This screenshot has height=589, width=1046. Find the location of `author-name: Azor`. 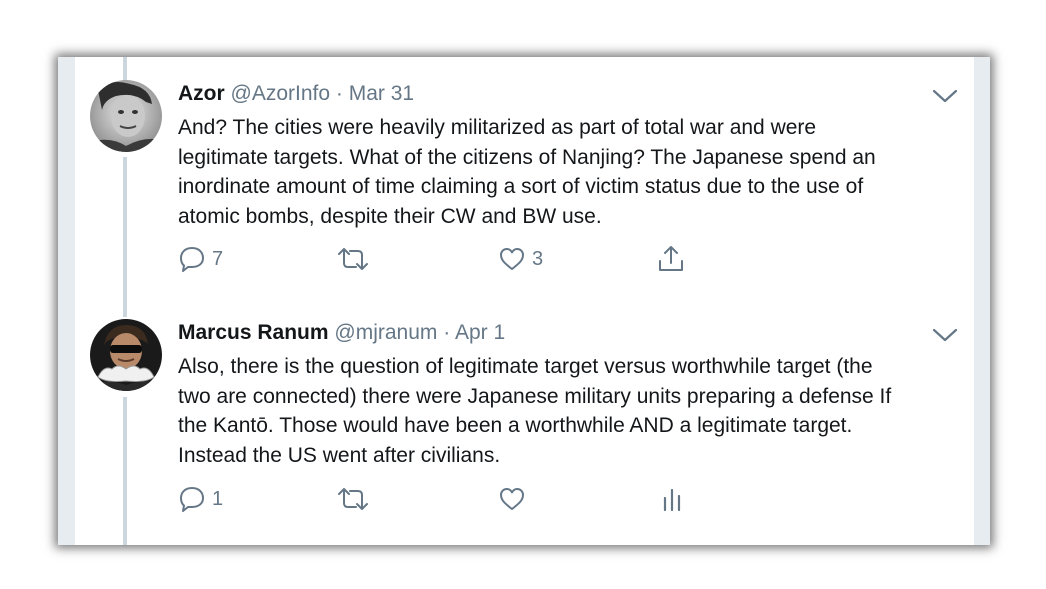

author-name: Azor is located at coordinates (201, 93).